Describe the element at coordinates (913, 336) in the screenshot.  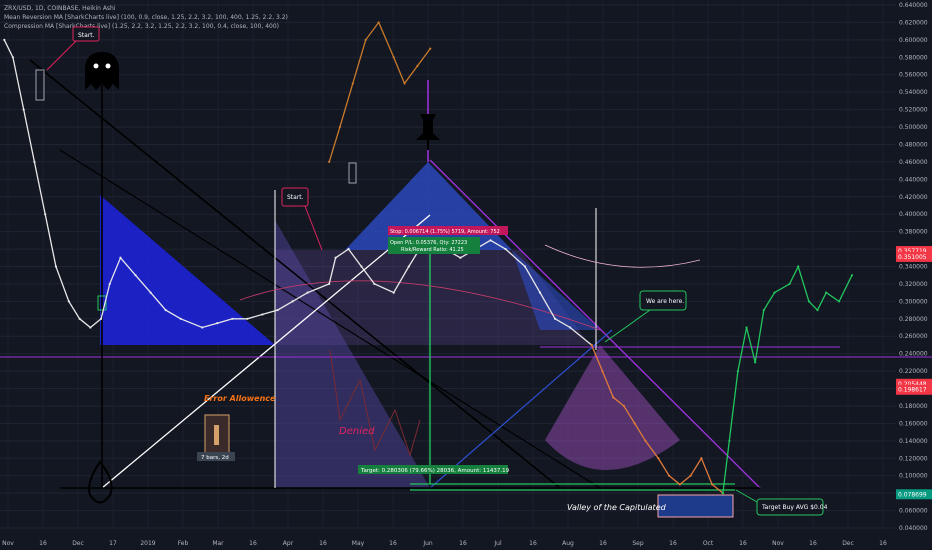
I see `y-tick-label: 0.260000` at that location.